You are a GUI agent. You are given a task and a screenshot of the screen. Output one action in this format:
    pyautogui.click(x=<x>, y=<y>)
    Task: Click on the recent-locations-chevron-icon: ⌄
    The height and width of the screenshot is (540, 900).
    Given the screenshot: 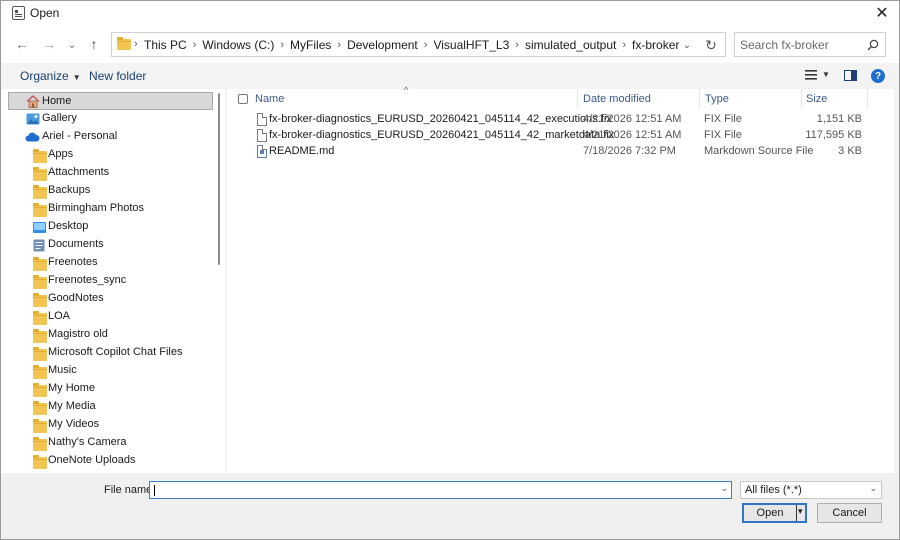 What is the action you would take?
    pyautogui.click(x=72, y=44)
    